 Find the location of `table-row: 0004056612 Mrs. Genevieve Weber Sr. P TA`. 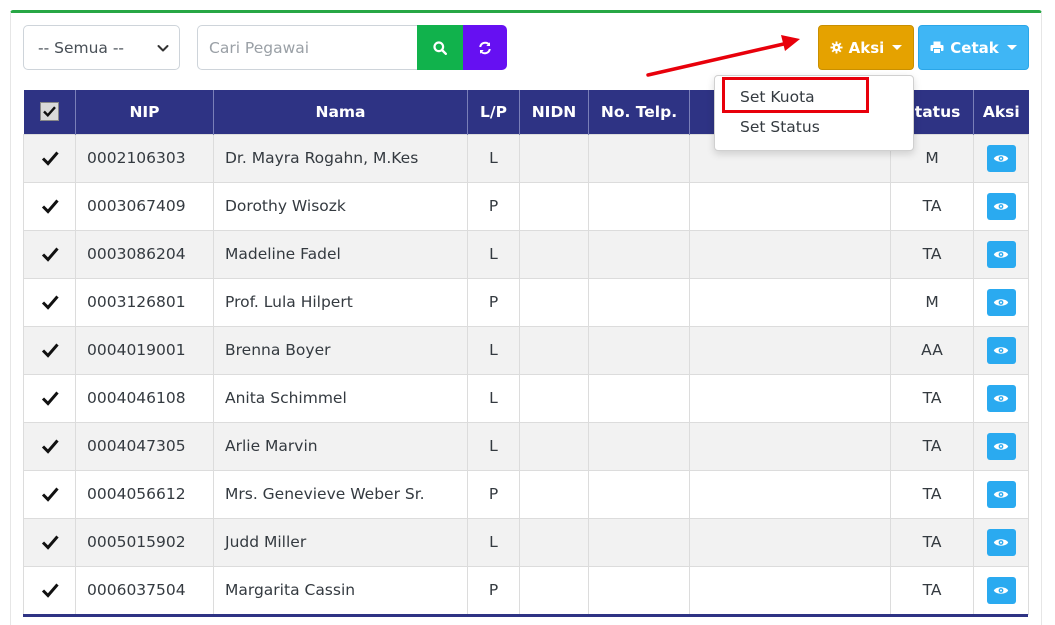

table-row: 0004056612 Mrs. Genevieve Weber Sr. P TA is located at coordinates (526, 494).